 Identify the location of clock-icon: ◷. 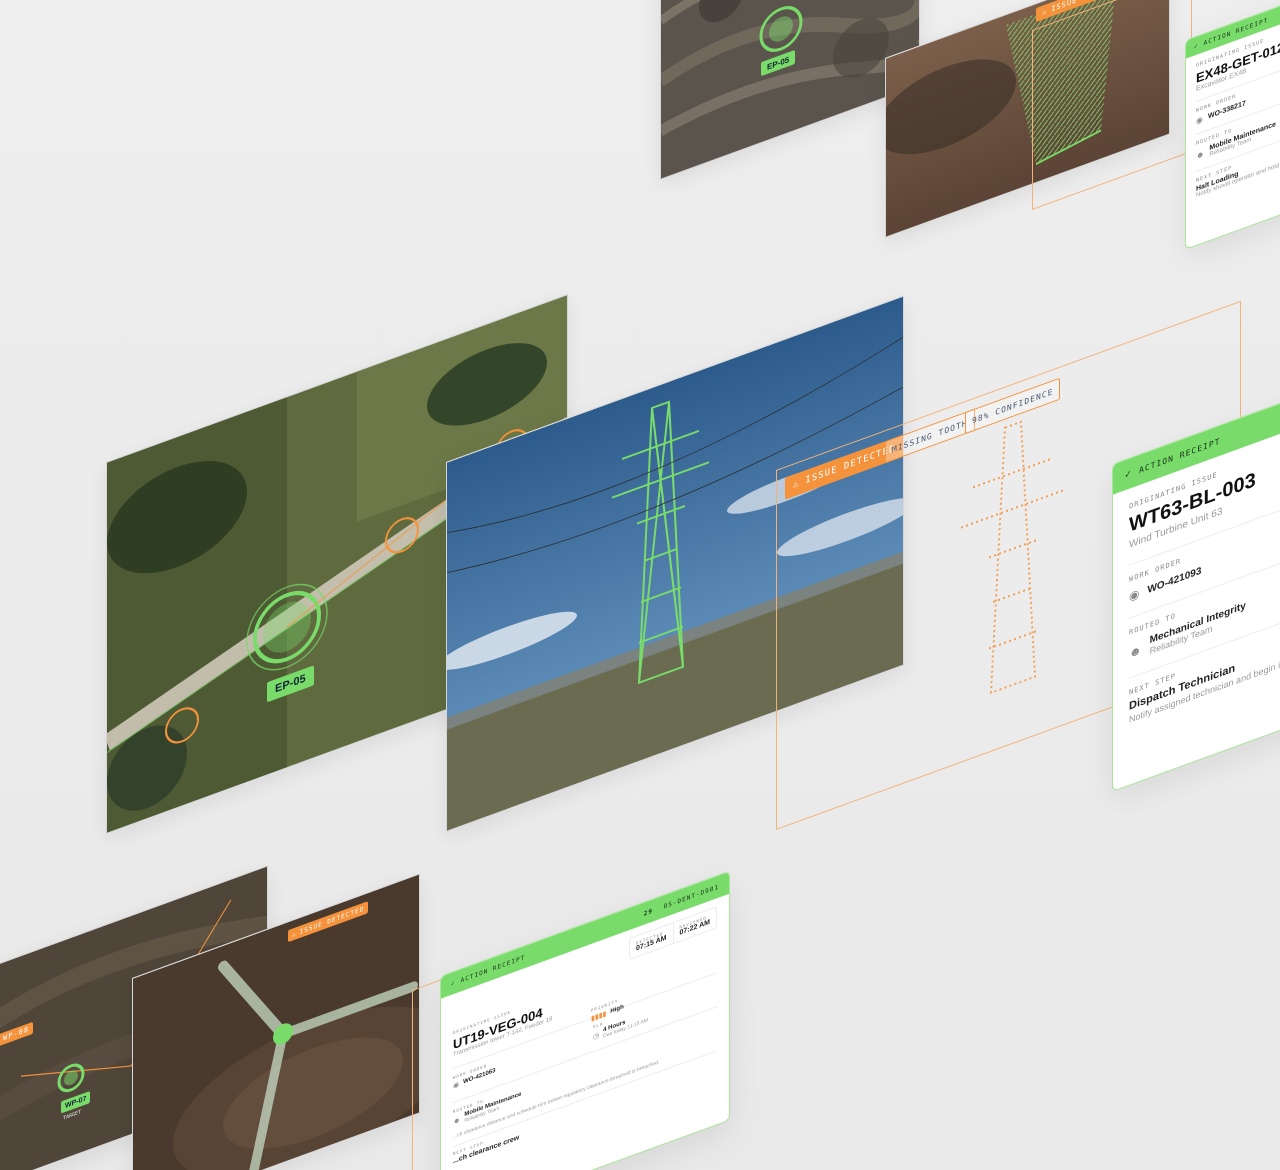
(596, 1037).